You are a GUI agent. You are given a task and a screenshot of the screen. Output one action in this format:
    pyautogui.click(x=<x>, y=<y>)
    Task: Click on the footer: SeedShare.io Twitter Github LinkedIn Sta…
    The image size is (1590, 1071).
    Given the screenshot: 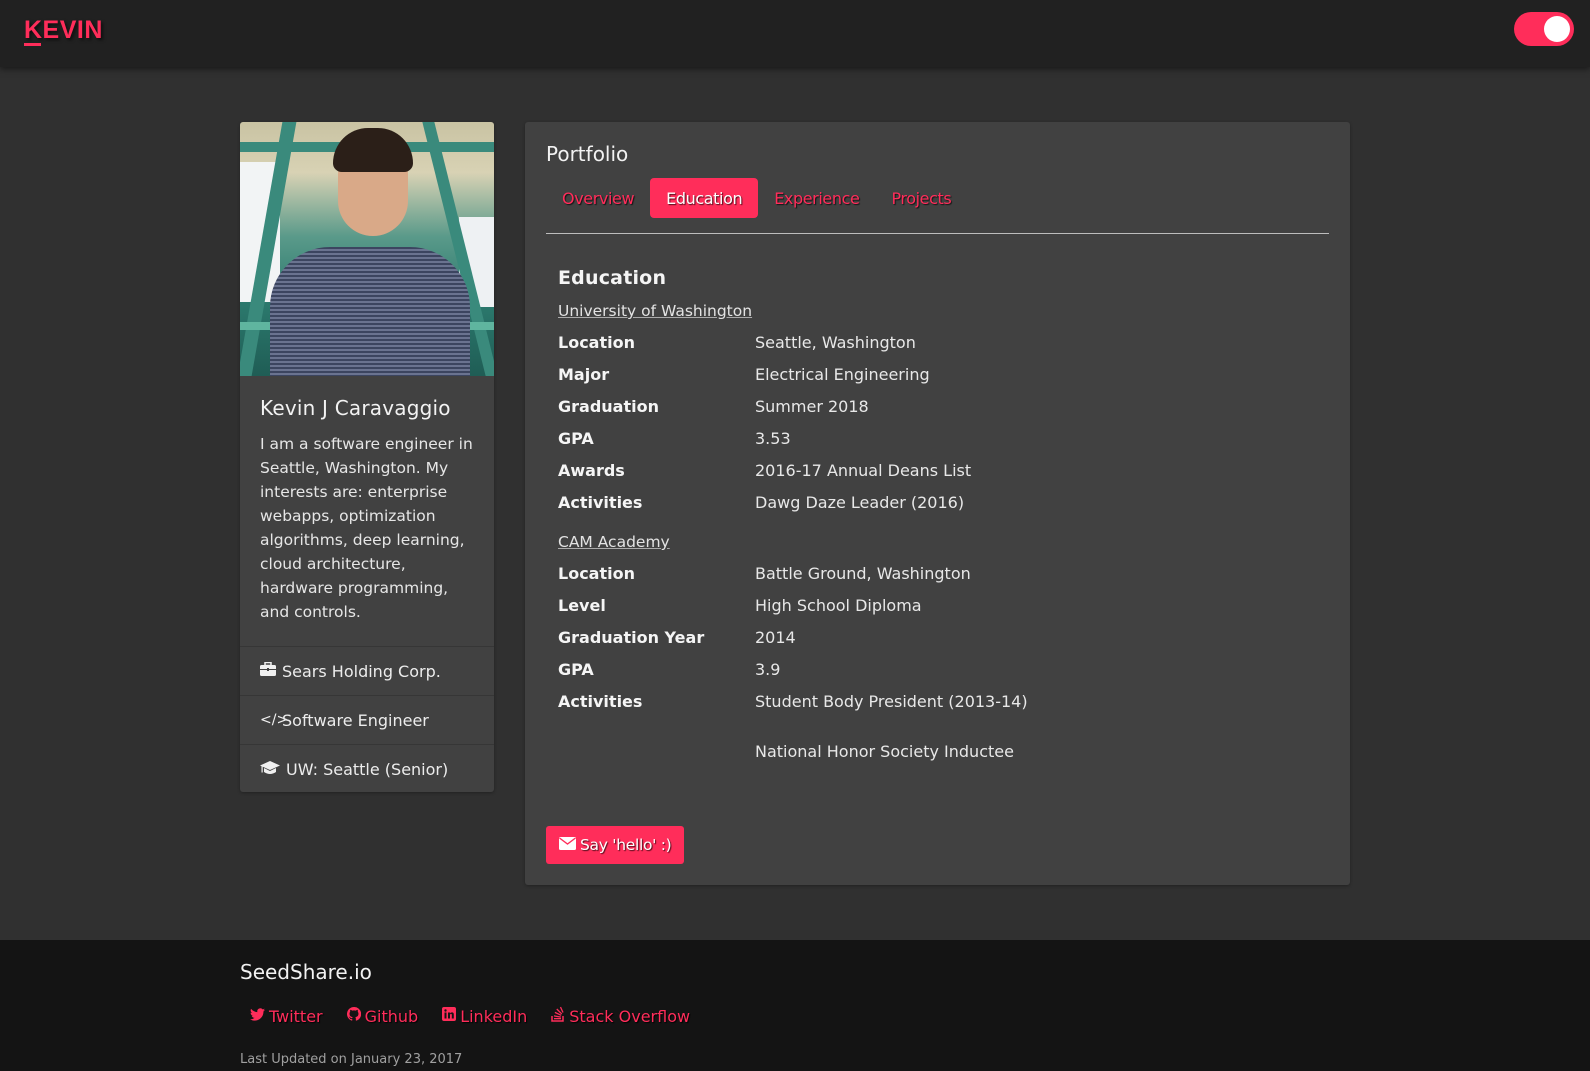 What is the action you would take?
    pyautogui.click(x=795, y=1005)
    